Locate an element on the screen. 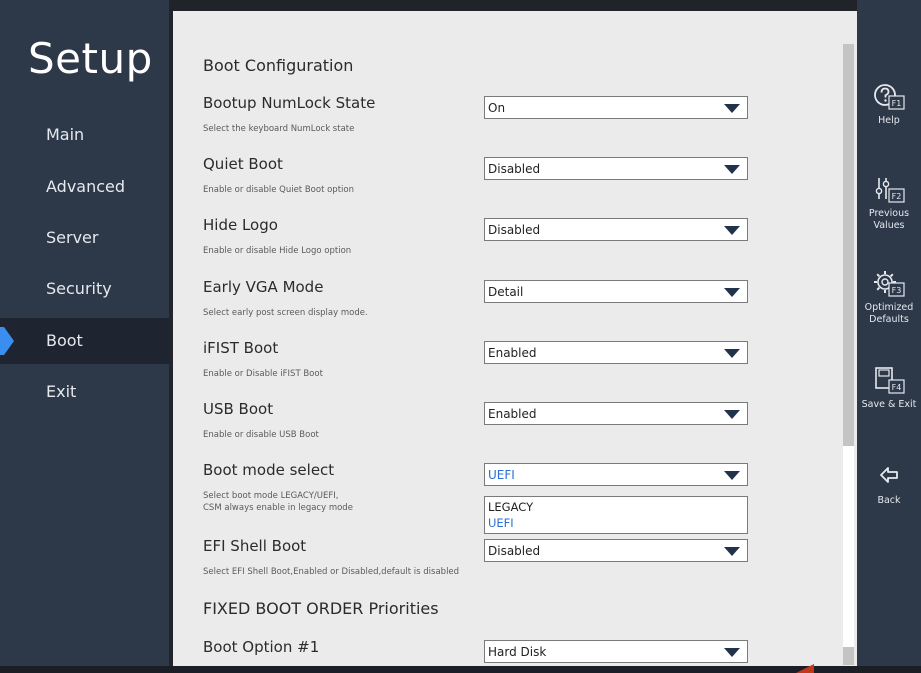 The image size is (921, 673). back-arrow-icon is located at coordinates (889, 477).